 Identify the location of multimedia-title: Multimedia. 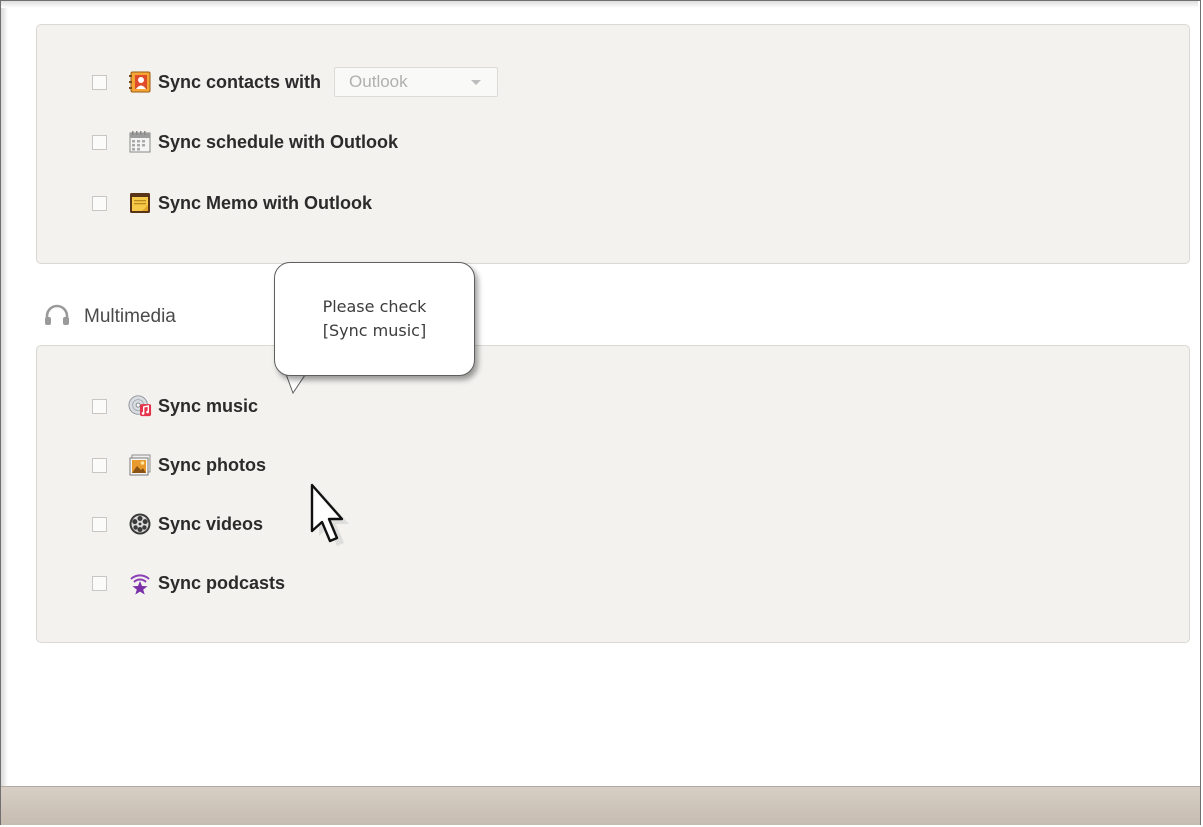
(130, 316).